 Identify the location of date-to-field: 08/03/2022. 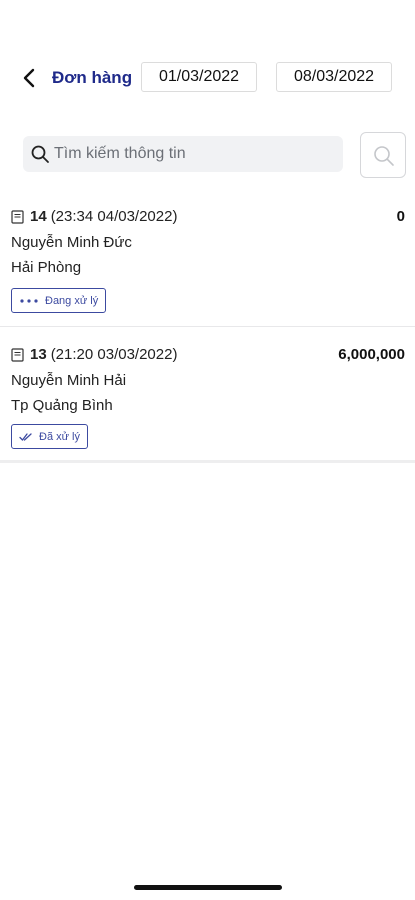
(334, 77).